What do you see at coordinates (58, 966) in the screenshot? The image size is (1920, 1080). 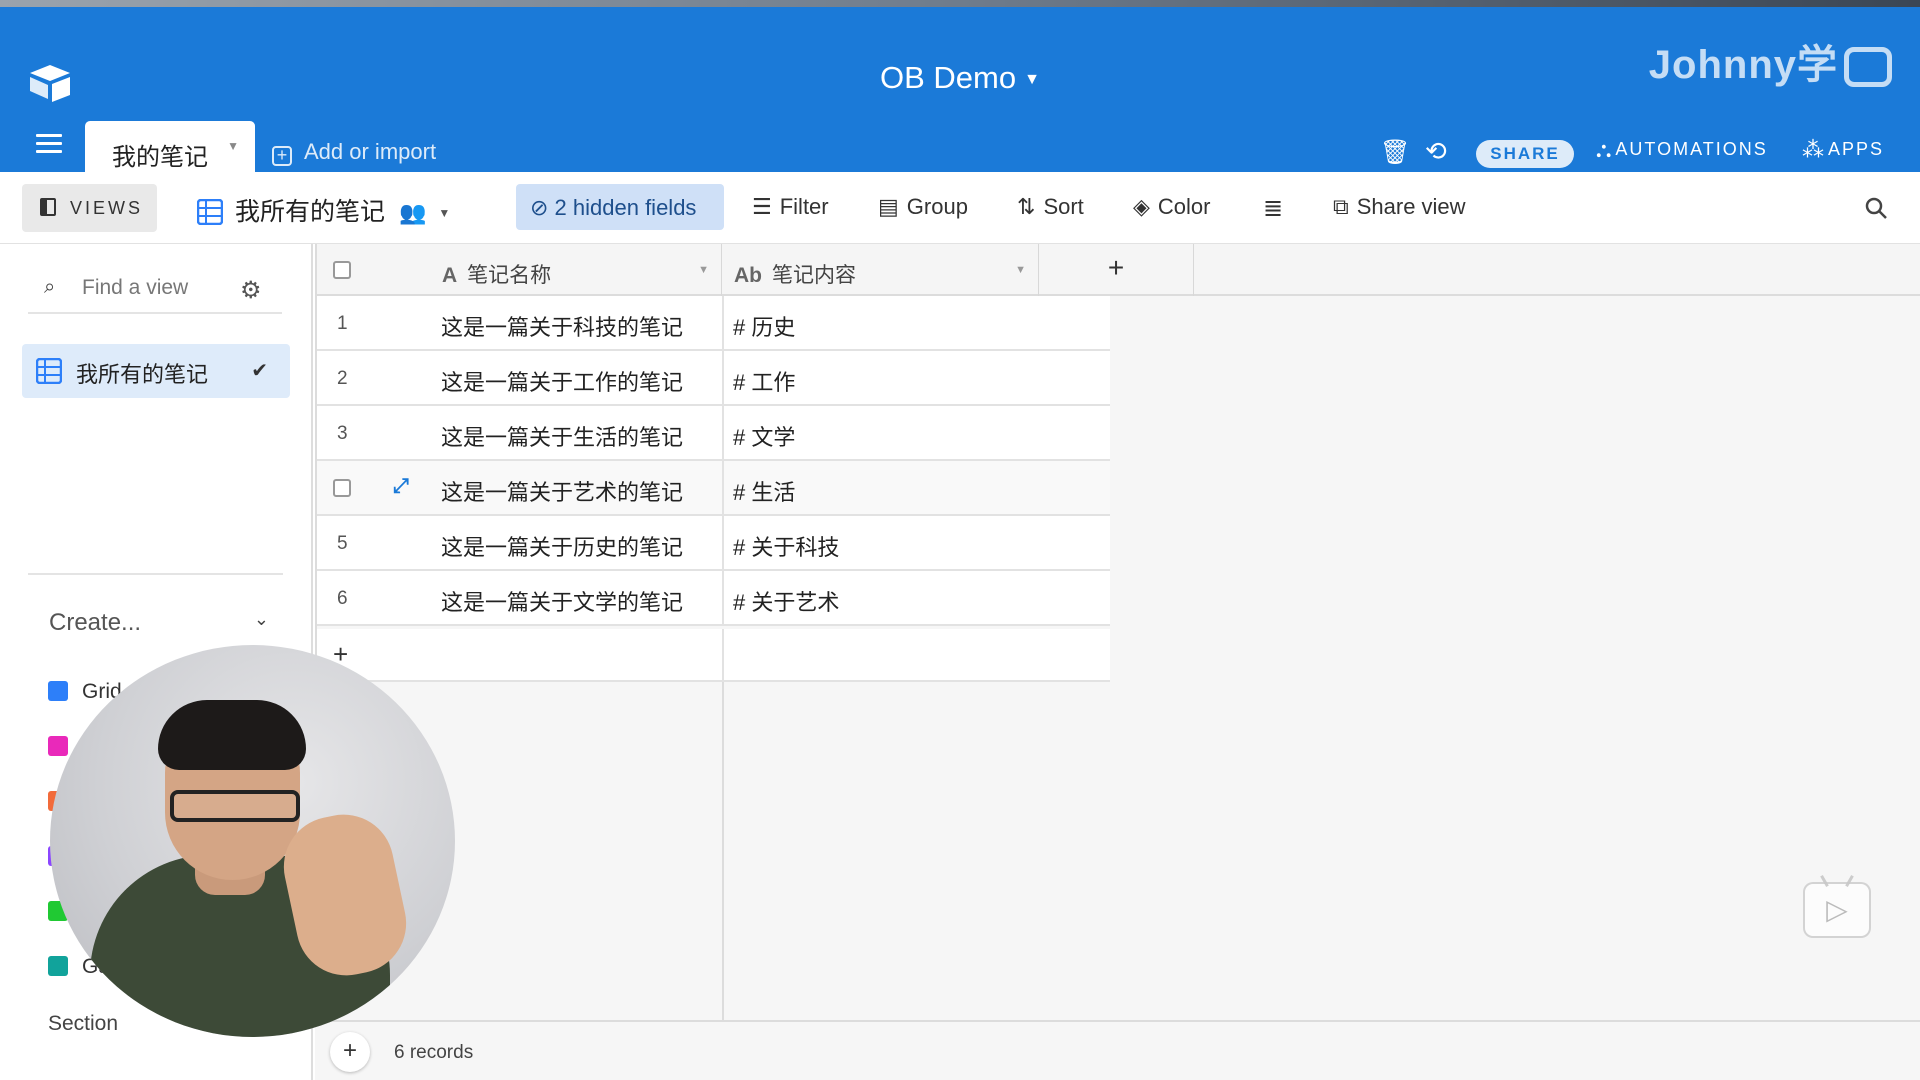 I see `gantt-view-icon` at bounding box center [58, 966].